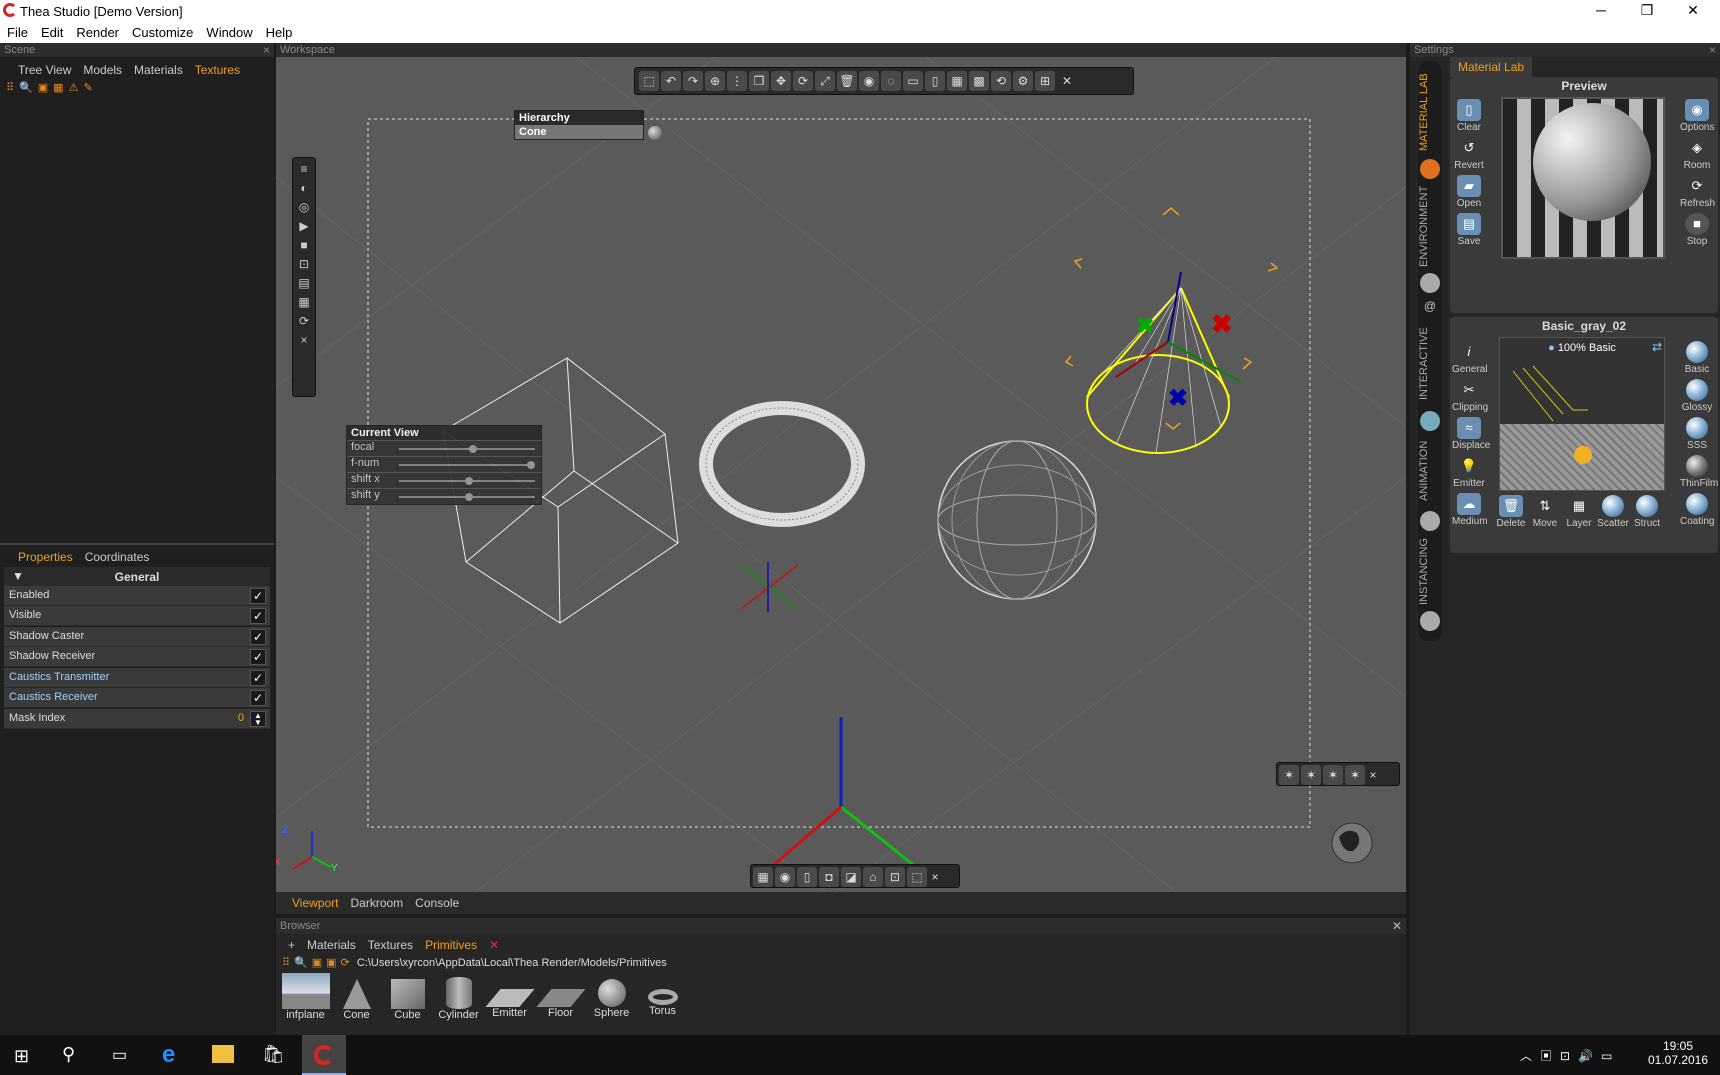  What do you see at coordinates (825, 81) in the screenshot?
I see `scale-icon: ⤢` at bounding box center [825, 81].